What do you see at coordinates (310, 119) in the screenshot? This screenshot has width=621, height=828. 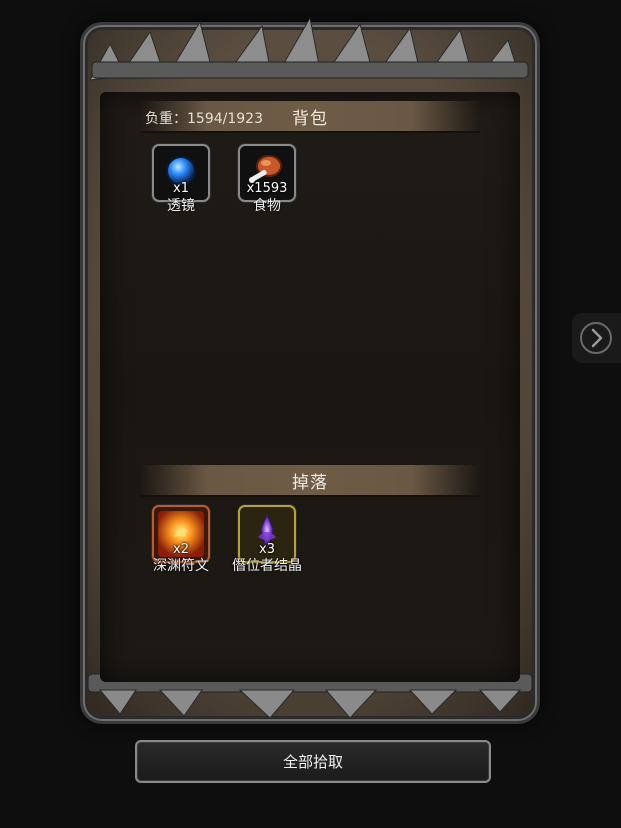 I see `backpack-title: 背包` at bounding box center [310, 119].